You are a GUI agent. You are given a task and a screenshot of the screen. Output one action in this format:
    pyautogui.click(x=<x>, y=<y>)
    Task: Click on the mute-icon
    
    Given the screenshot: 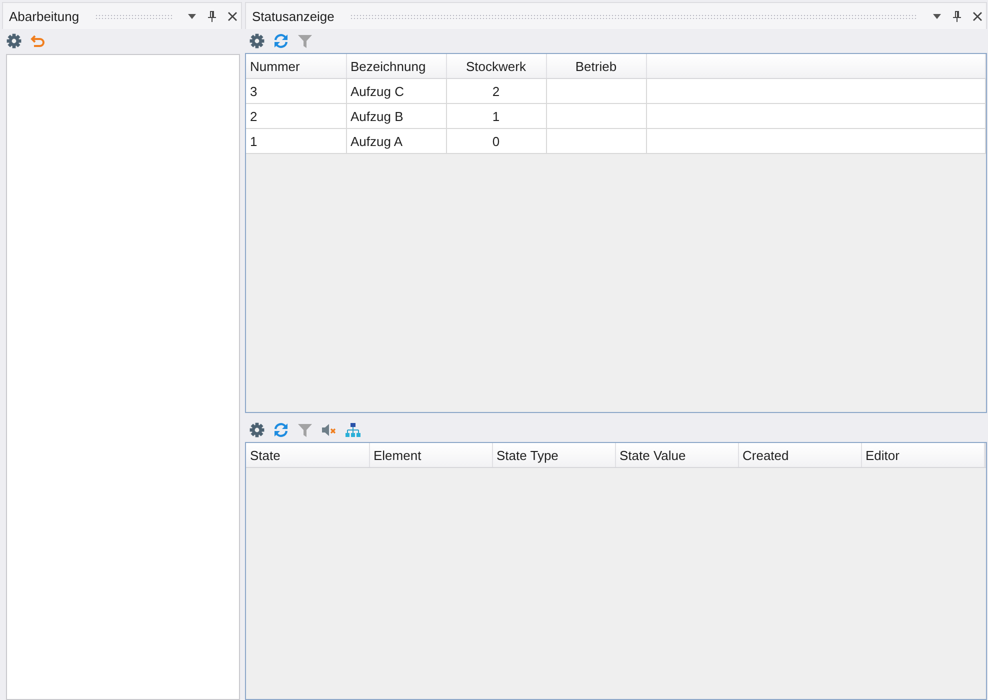 What is the action you would take?
    pyautogui.click(x=329, y=430)
    